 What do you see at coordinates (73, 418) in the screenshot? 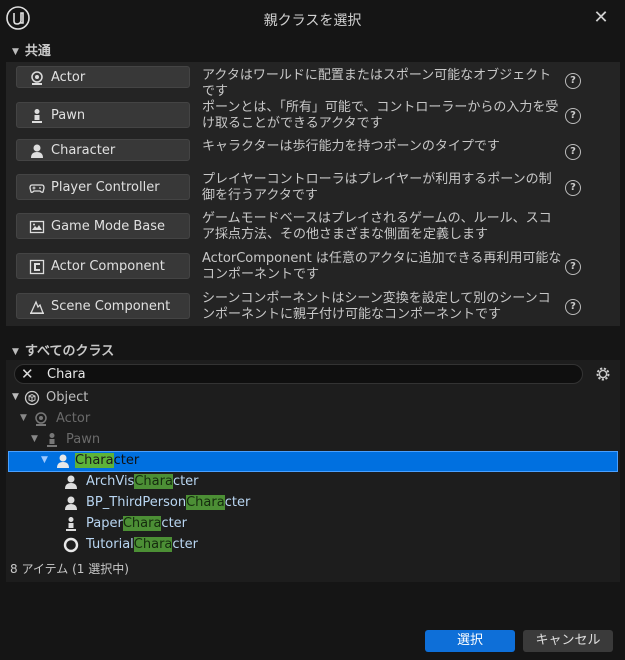
I see `tree-label-actor: Actor` at bounding box center [73, 418].